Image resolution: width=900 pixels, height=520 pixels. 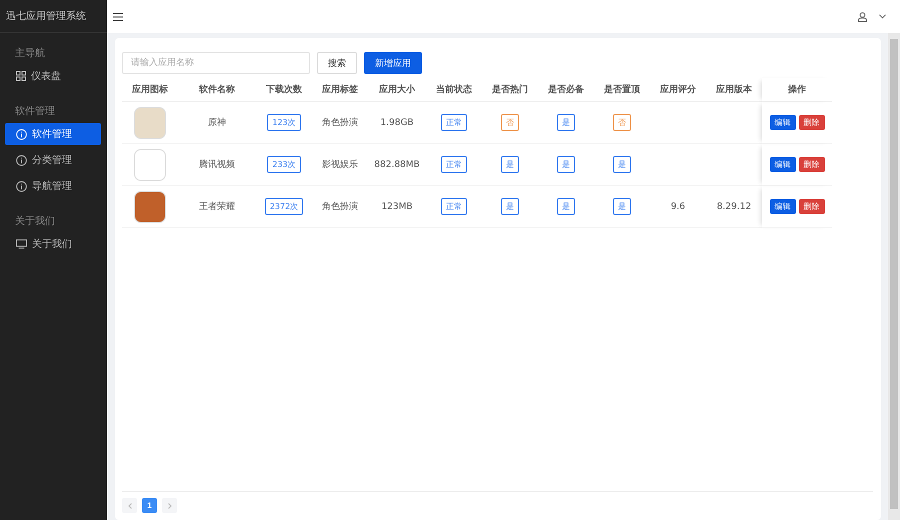 I want to click on prev-page-button, so click(x=129, y=505).